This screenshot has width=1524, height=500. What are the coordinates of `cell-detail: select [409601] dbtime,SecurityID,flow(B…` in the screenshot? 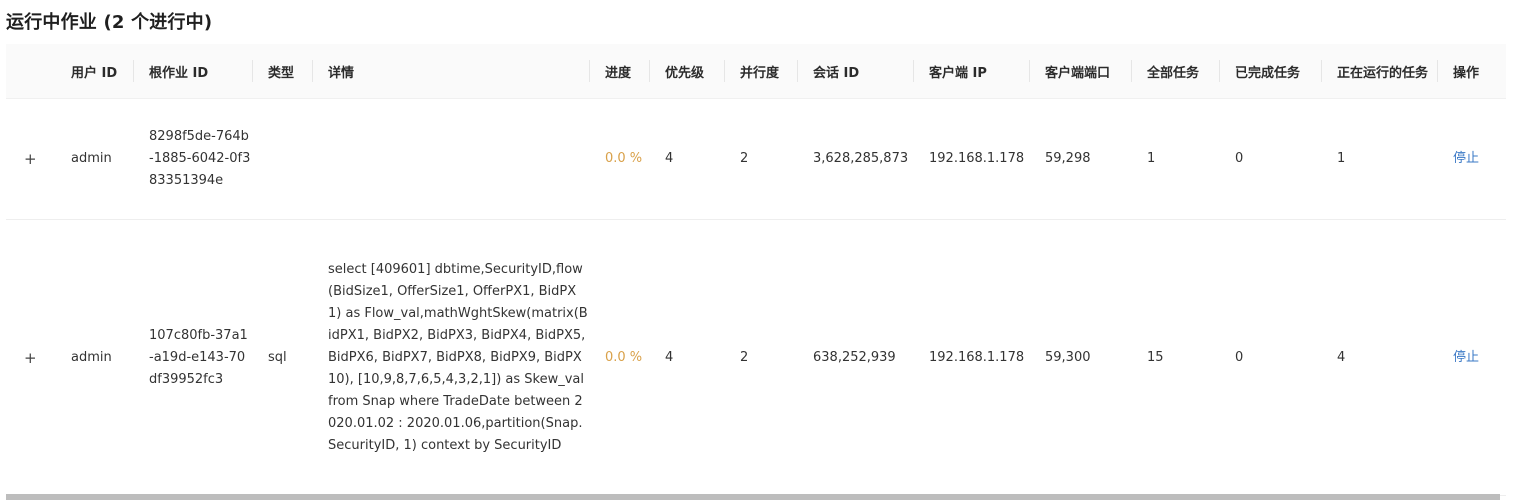 It's located at (450, 357).